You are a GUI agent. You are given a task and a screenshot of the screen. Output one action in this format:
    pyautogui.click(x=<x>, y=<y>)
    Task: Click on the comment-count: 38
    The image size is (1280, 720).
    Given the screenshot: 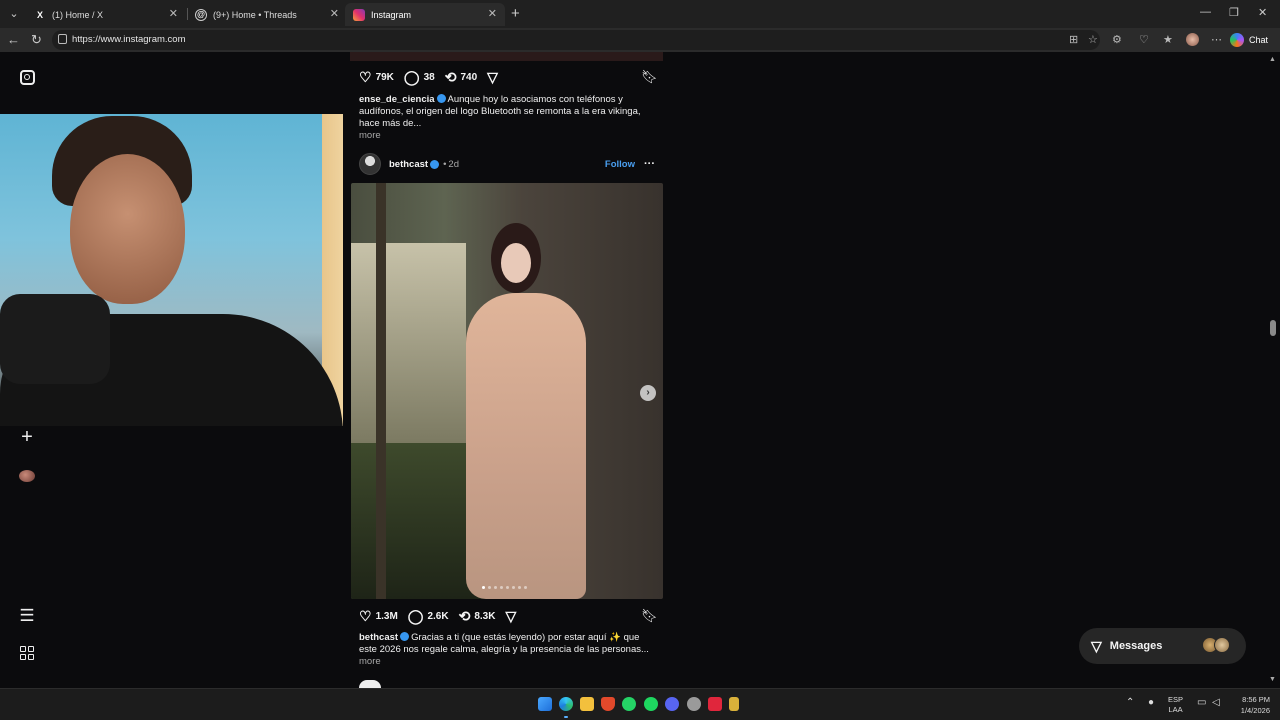 What is the action you would take?
    pyautogui.click(x=429, y=77)
    